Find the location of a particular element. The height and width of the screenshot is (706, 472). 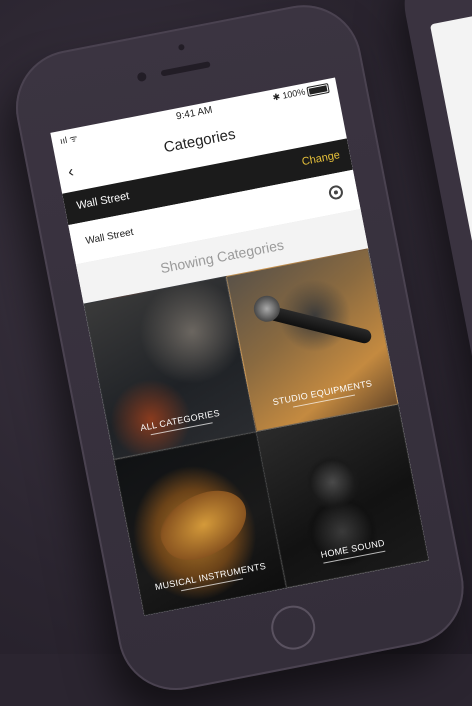

current-location: Wall Street is located at coordinates (103, 201).